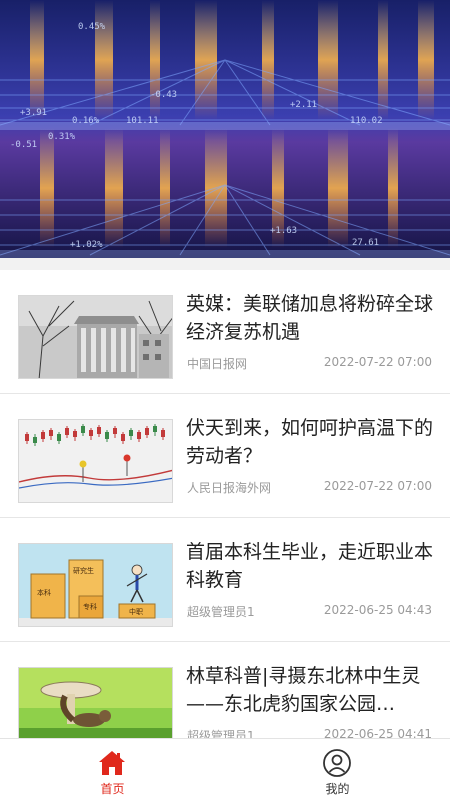 The image size is (450, 800). What do you see at coordinates (366, 121) in the screenshot?
I see `ticker-value: 110.02` at bounding box center [366, 121].